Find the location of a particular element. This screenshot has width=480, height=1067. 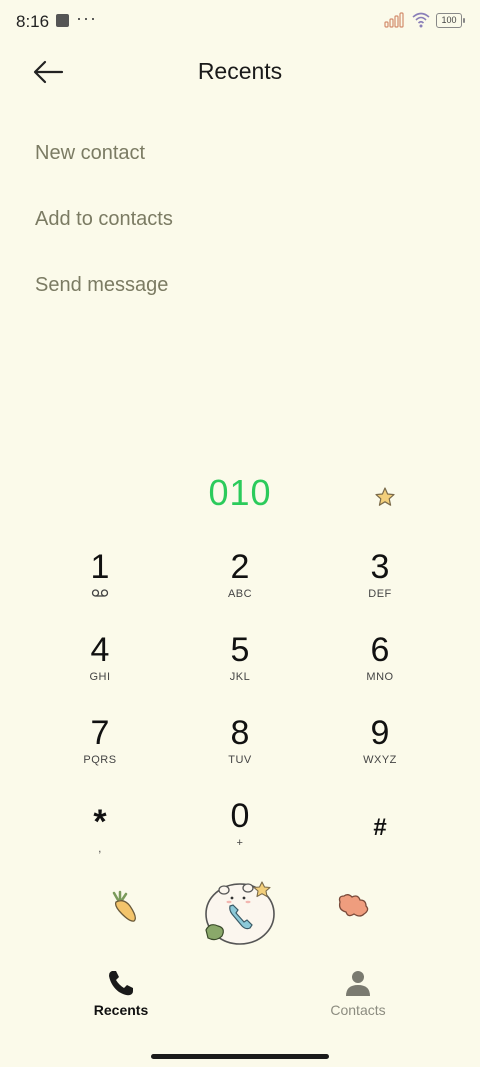

phone-icon is located at coordinates (121, 983).